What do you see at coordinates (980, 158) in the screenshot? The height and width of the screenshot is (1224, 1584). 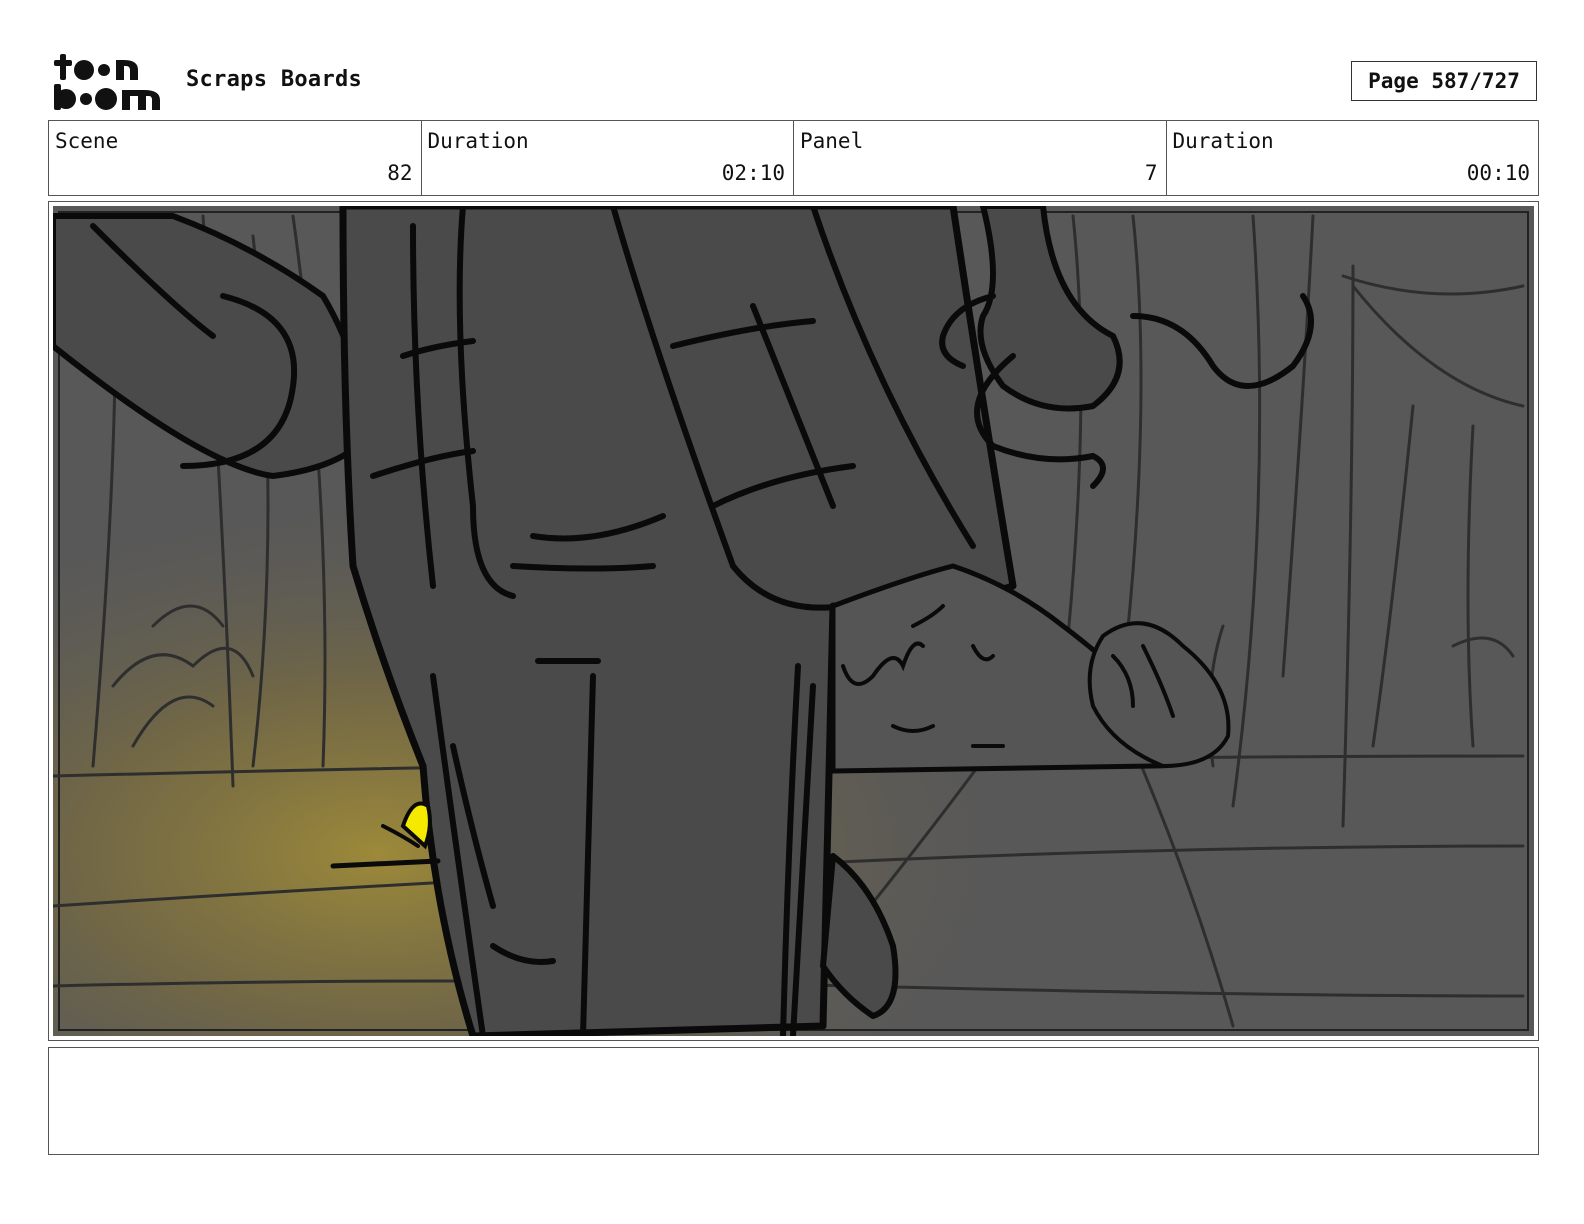 I see `panel-cell: Panel 7` at bounding box center [980, 158].